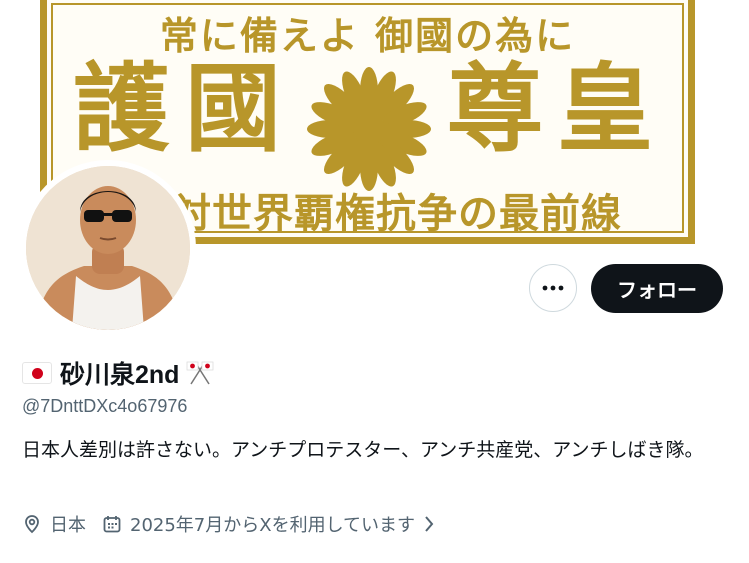  What do you see at coordinates (32, 524) in the screenshot?
I see `location-pin-icon` at bounding box center [32, 524].